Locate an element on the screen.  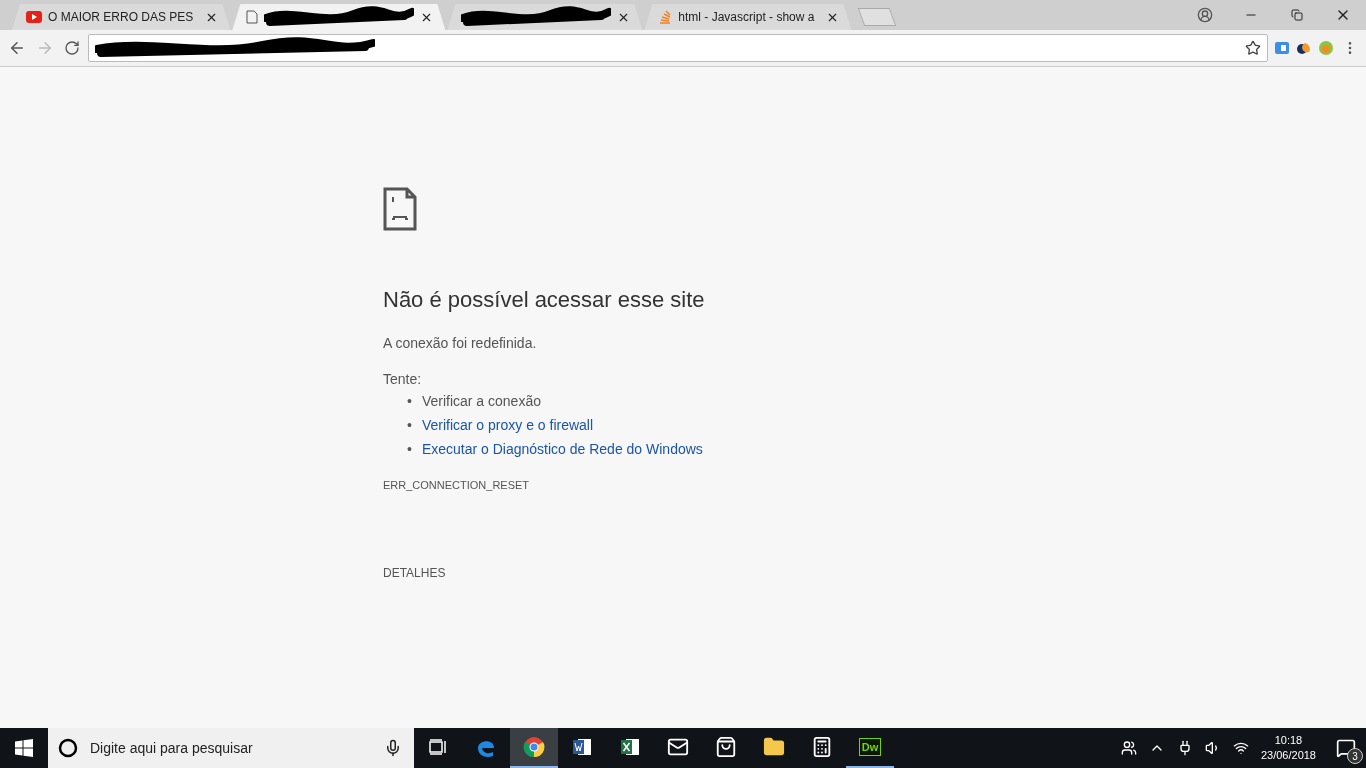
search-input: Digite aqui para pesquisar is located at coordinates (231, 748).